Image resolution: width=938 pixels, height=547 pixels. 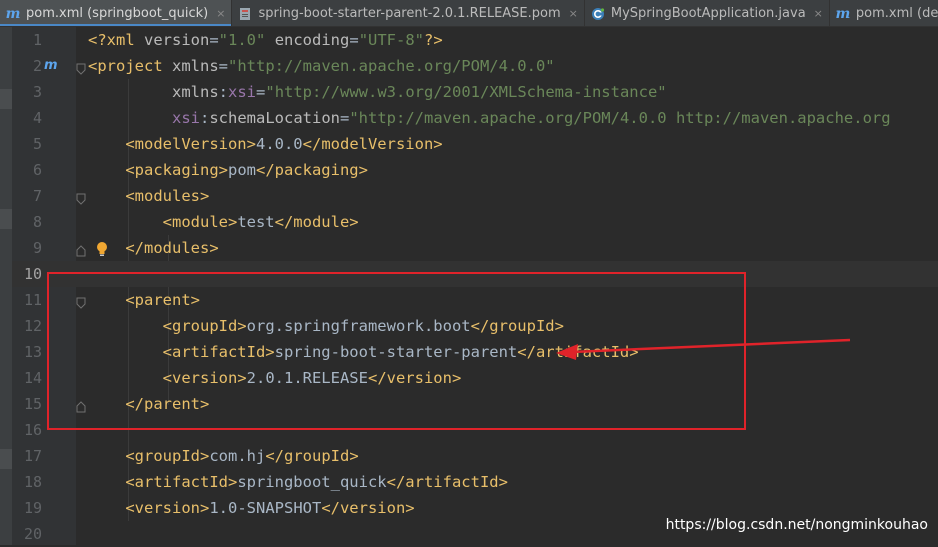 I want to click on red-arrow-annotation, so click(x=703, y=349).